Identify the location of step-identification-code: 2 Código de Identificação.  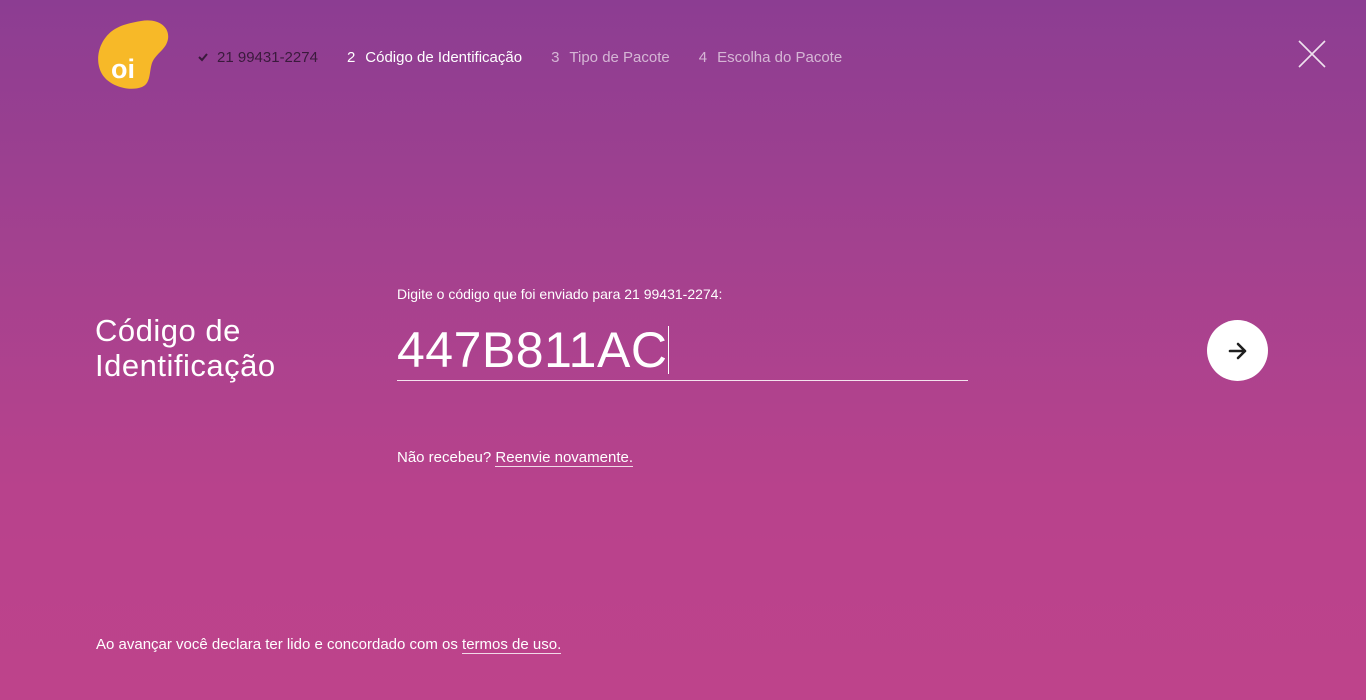
(434, 57).